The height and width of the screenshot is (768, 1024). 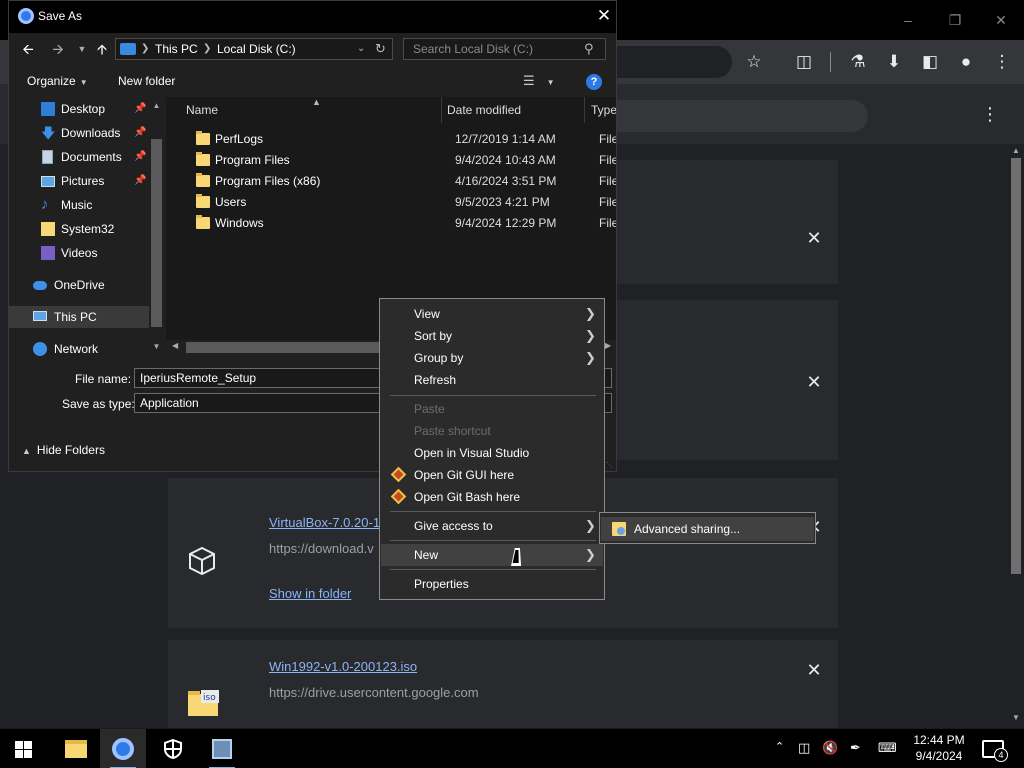 I want to click on scroll-right-icon: ▶, so click(x=608, y=345).